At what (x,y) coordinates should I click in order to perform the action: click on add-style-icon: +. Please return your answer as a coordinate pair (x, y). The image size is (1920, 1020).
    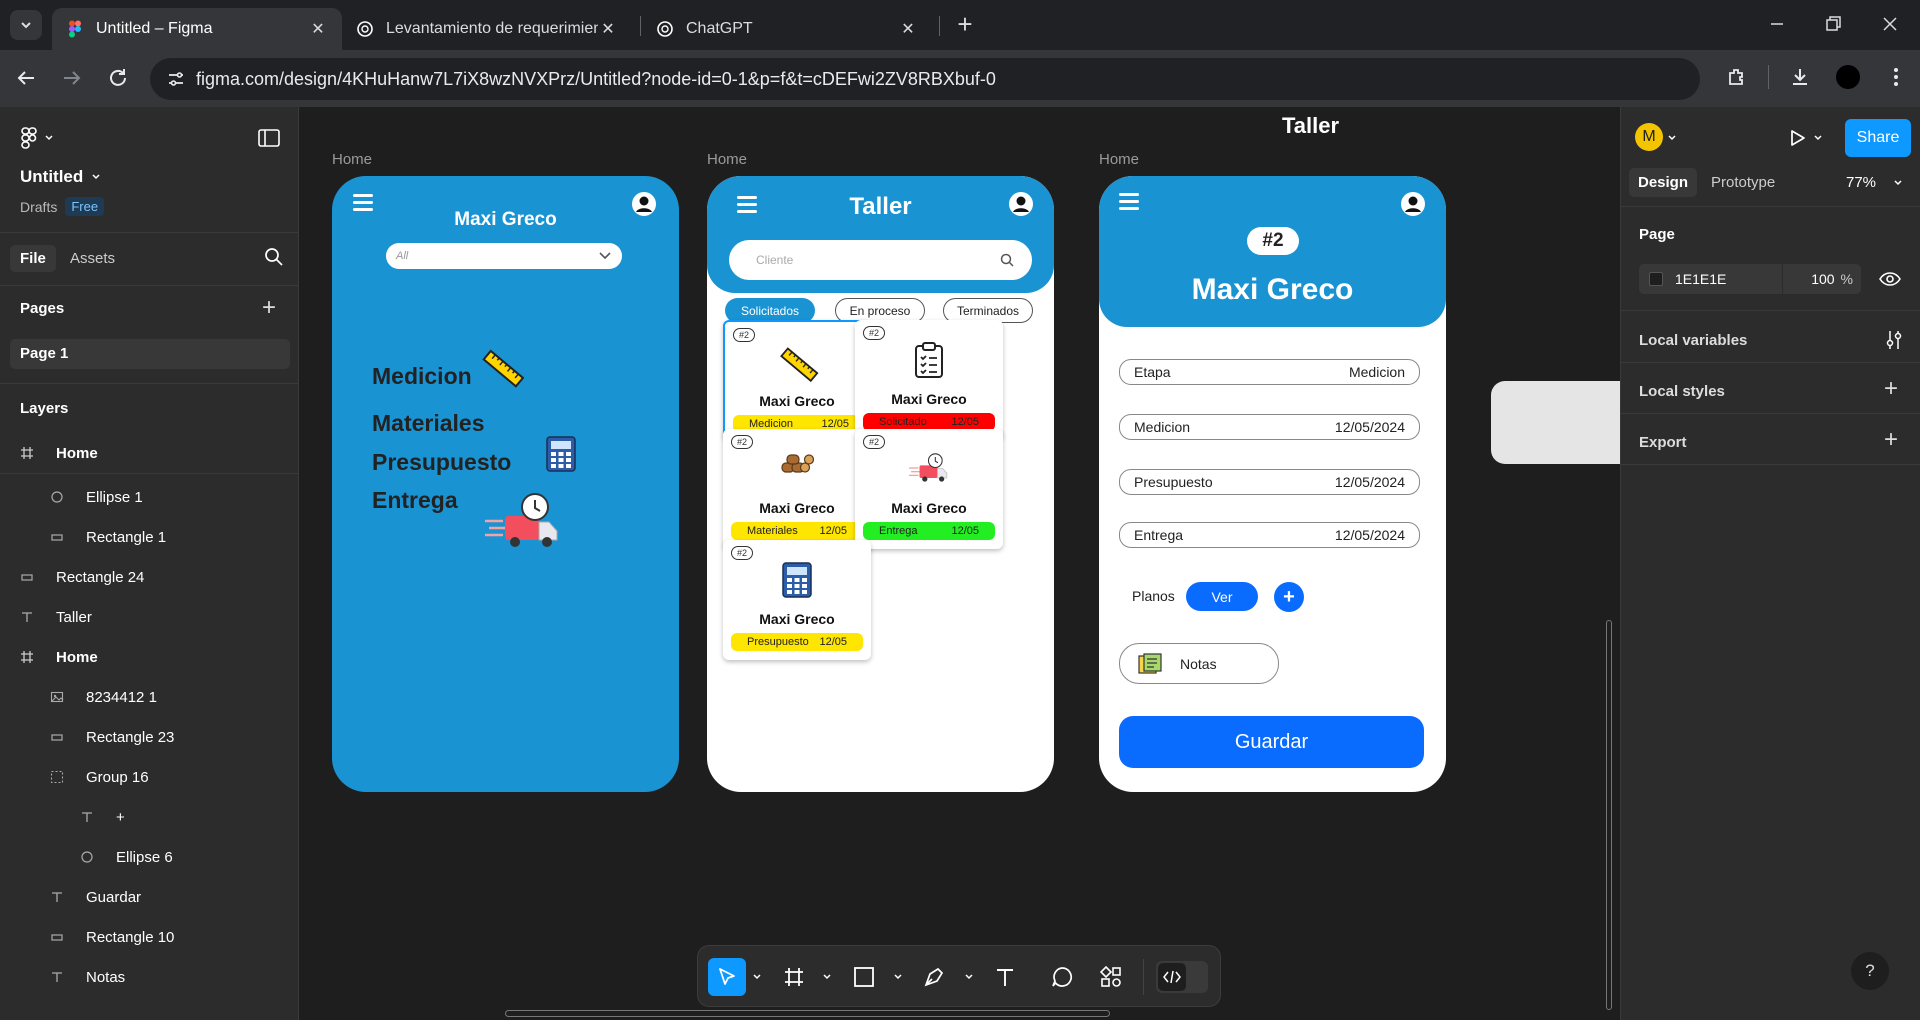
    Looking at the image, I should click on (1891, 389).